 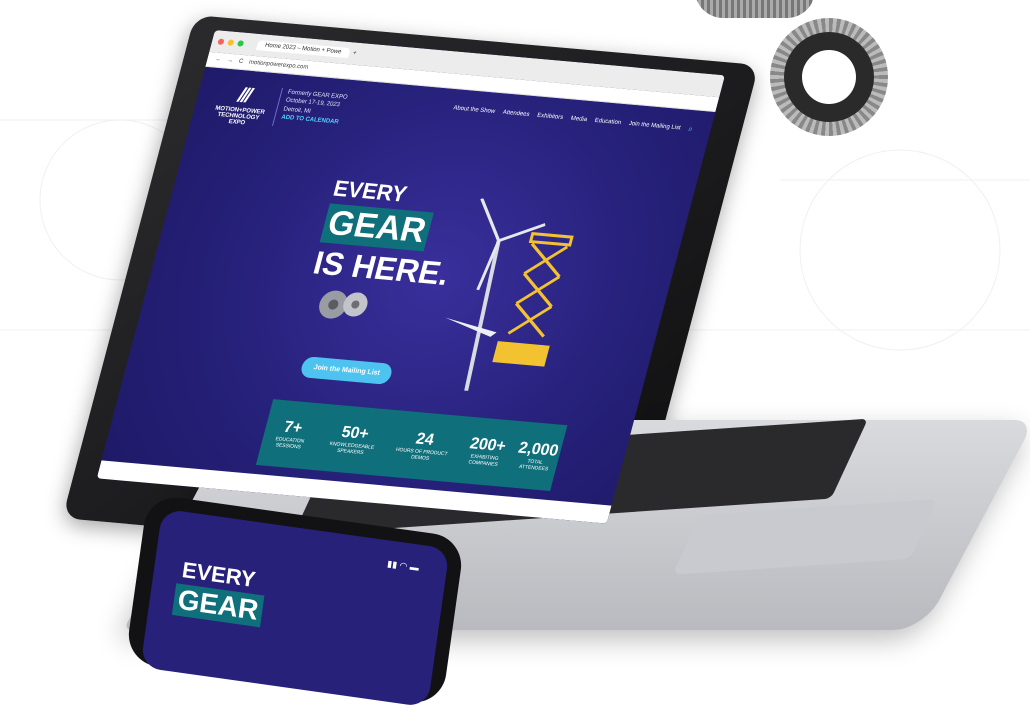 What do you see at coordinates (241, 62) in the screenshot?
I see `reload-icon: C` at bounding box center [241, 62].